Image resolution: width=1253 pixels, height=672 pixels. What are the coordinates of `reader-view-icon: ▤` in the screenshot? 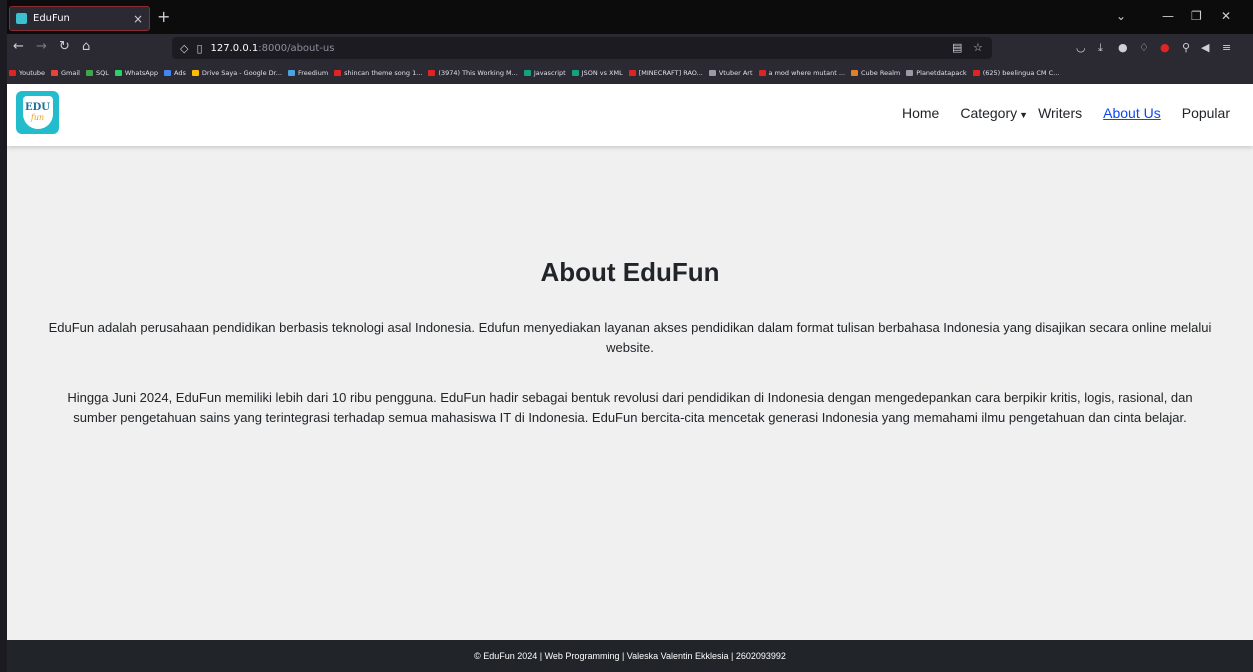 It's located at (957, 47).